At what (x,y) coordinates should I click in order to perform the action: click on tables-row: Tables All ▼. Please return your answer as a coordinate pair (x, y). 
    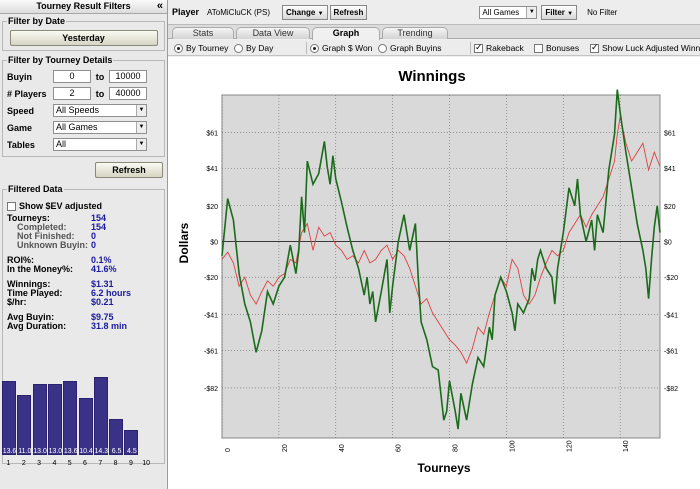
    Looking at the image, I should click on (83, 144).